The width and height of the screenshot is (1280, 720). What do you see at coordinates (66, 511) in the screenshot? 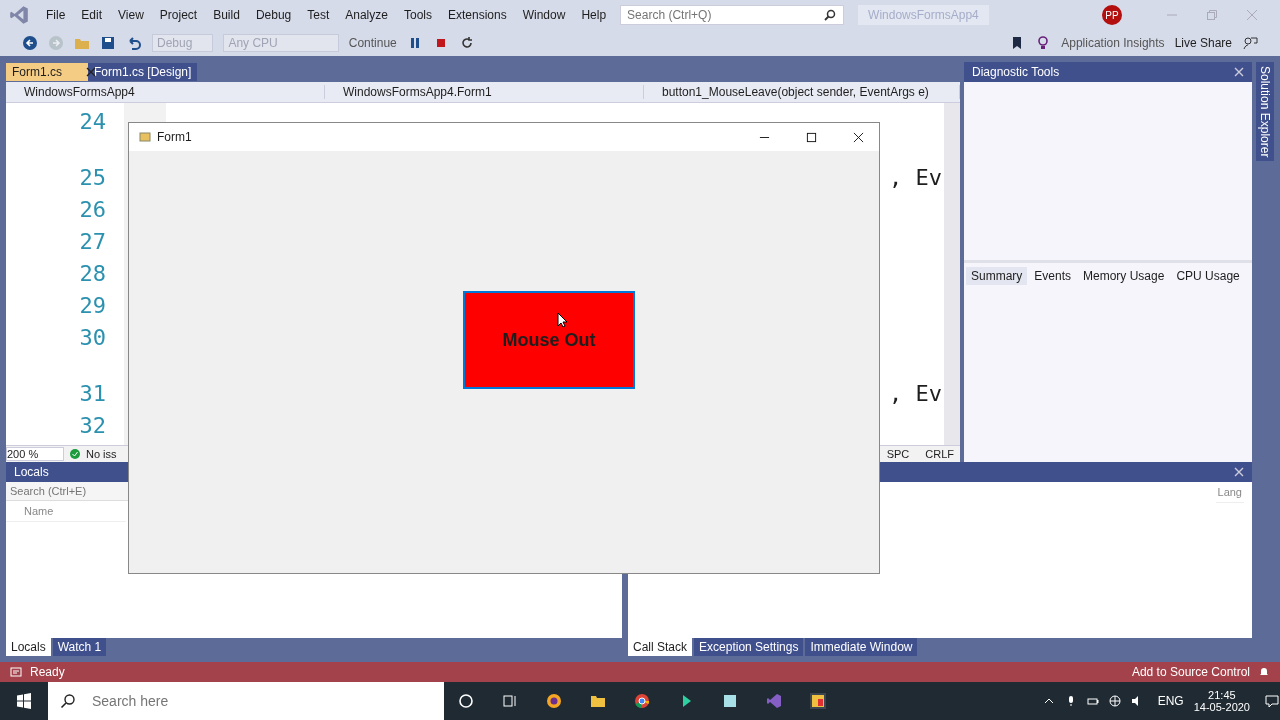
I see `column-header: Name` at bounding box center [66, 511].